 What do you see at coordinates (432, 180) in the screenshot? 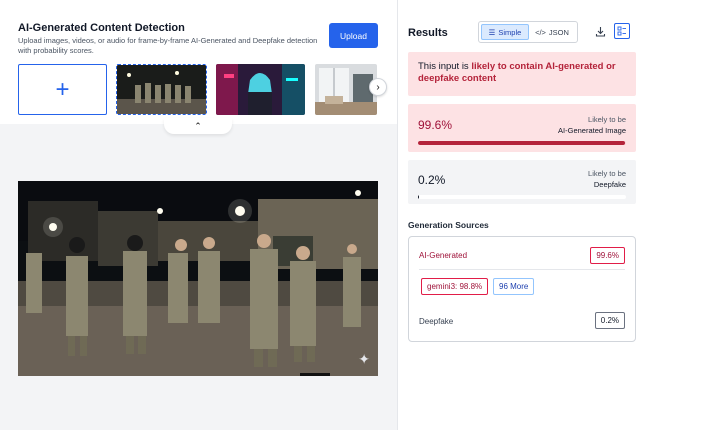
I see `deepfake-score-value: 0.2%` at bounding box center [432, 180].